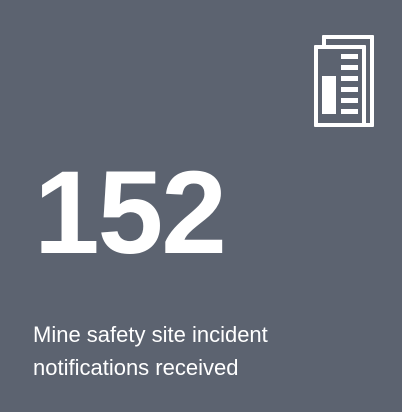 This screenshot has height=419, width=410. Describe the element at coordinates (344, 81) in the screenshot. I see `document-report-icon` at that location.